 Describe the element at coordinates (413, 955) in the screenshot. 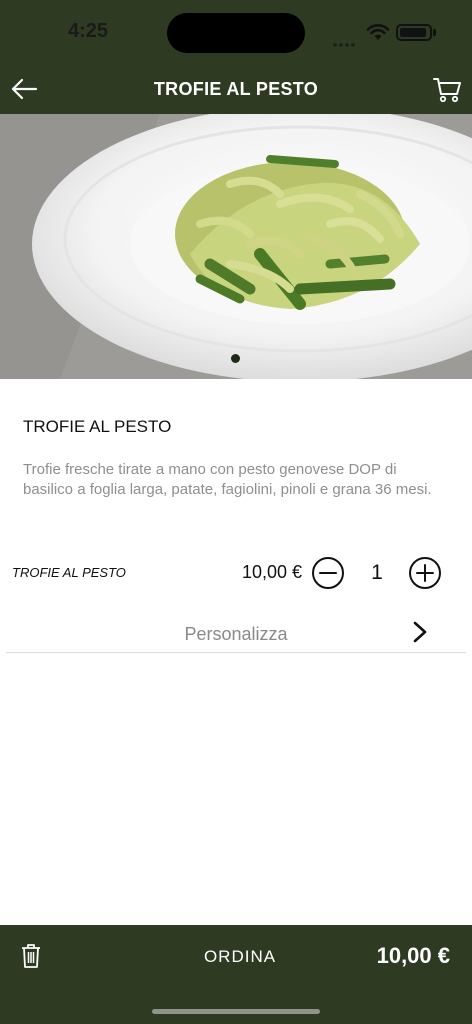

I see `order-total: 10,00 €` at that location.